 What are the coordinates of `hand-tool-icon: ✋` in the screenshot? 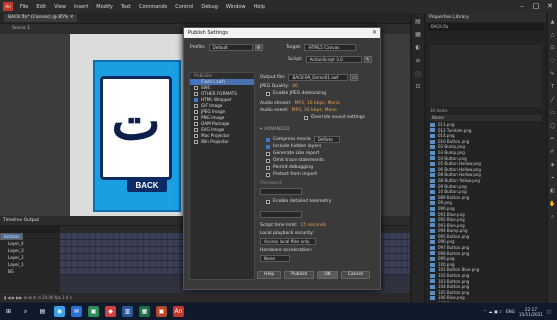 It's located at (552, 204).